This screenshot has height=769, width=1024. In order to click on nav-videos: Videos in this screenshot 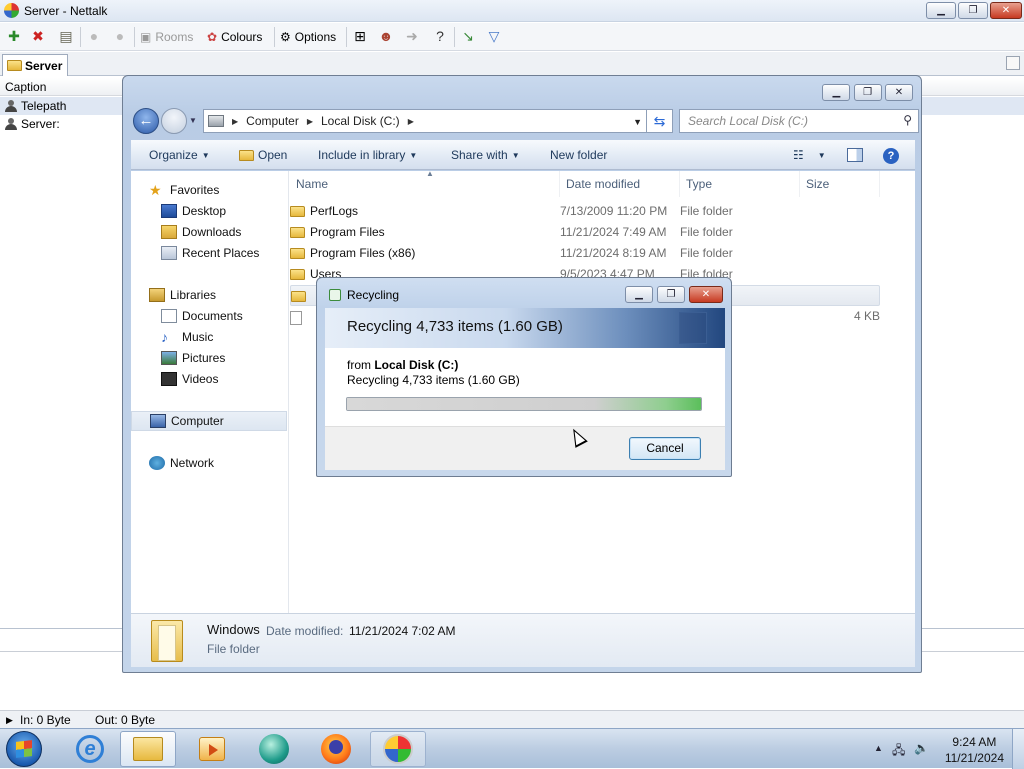, I will do `click(209, 379)`.